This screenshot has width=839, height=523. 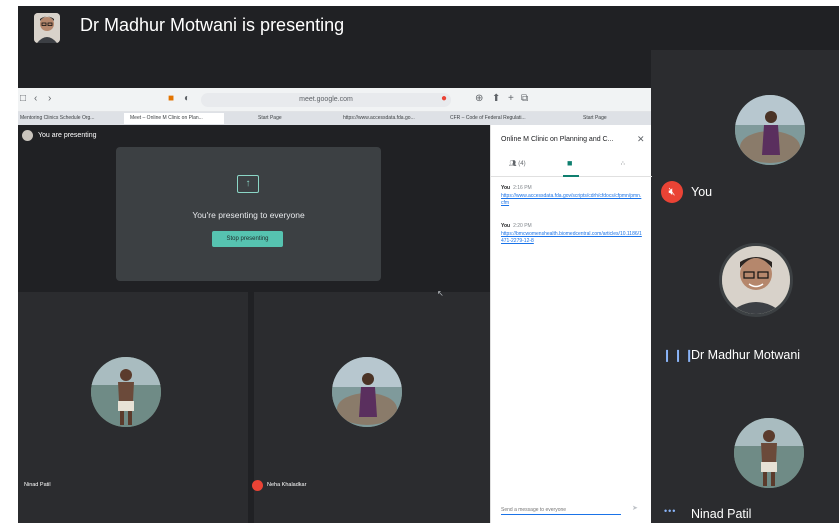 I want to click on tabs-overview-icon: ⧉, so click(x=524, y=98).